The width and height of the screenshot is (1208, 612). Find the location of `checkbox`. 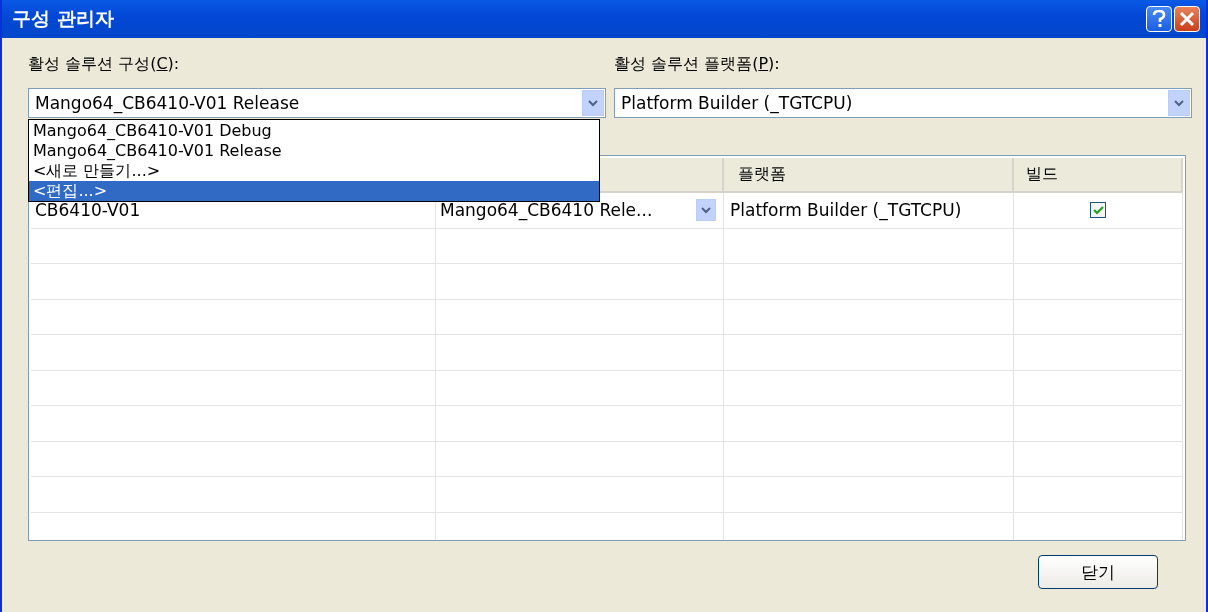

checkbox is located at coordinates (1098, 210).